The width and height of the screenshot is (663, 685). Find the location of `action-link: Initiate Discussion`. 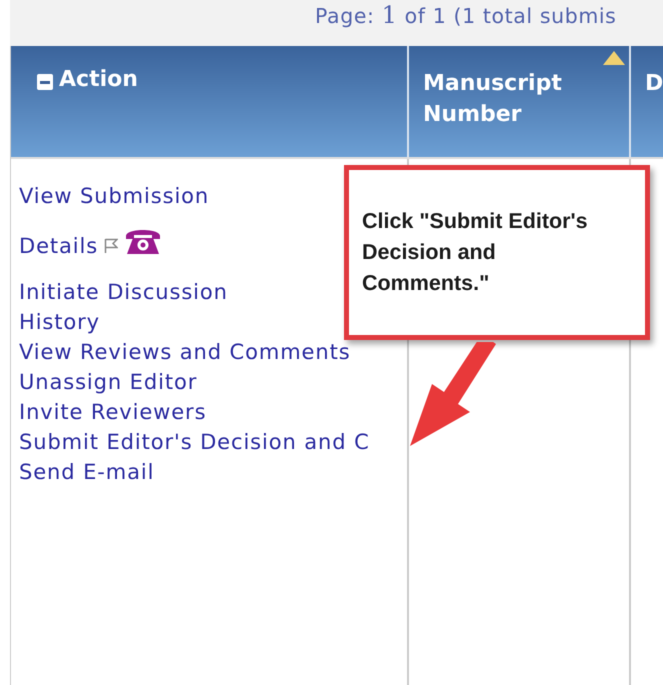

action-link: Initiate Discussion is located at coordinates (123, 292).